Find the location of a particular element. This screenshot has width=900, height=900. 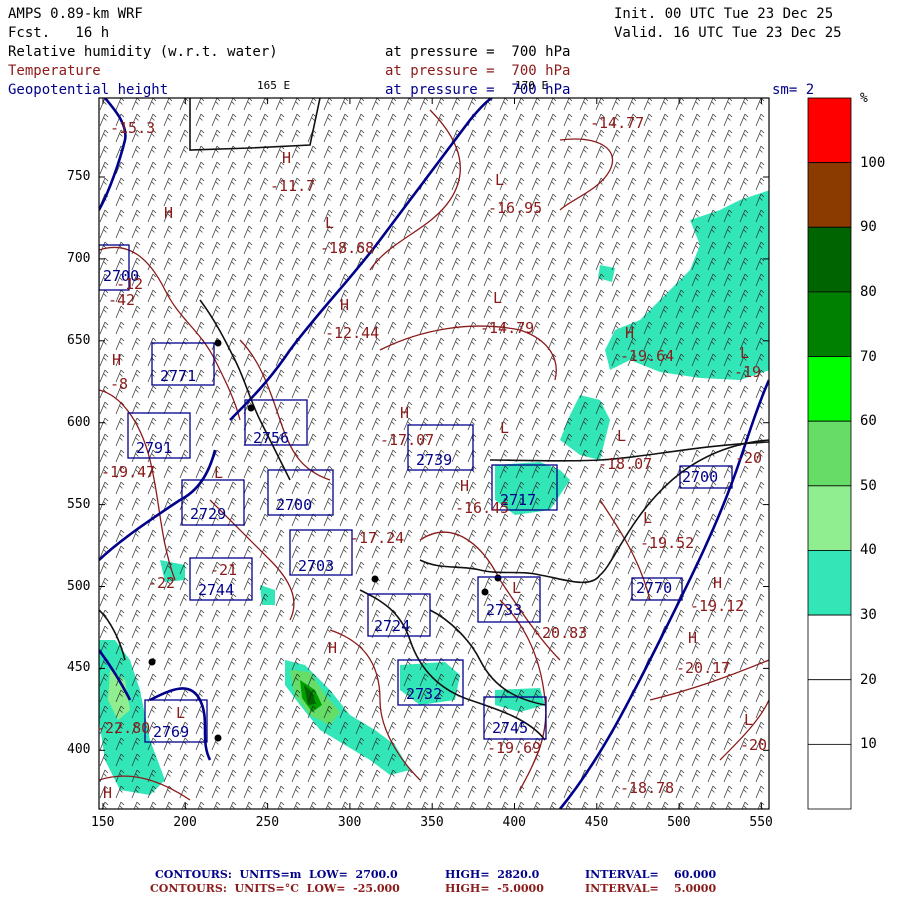

temp-contour-interval: INTERVAL= 5.0000 is located at coordinates (651, 888).